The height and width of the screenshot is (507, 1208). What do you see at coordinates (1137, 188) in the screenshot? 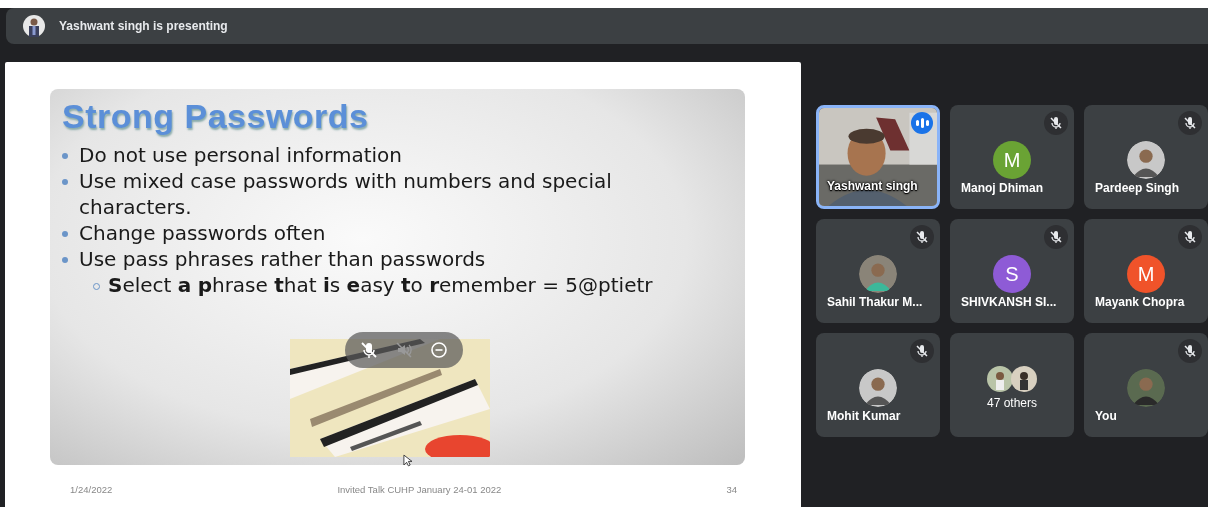
I see `participant-name: Pardeep Singh` at bounding box center [1137, 188].